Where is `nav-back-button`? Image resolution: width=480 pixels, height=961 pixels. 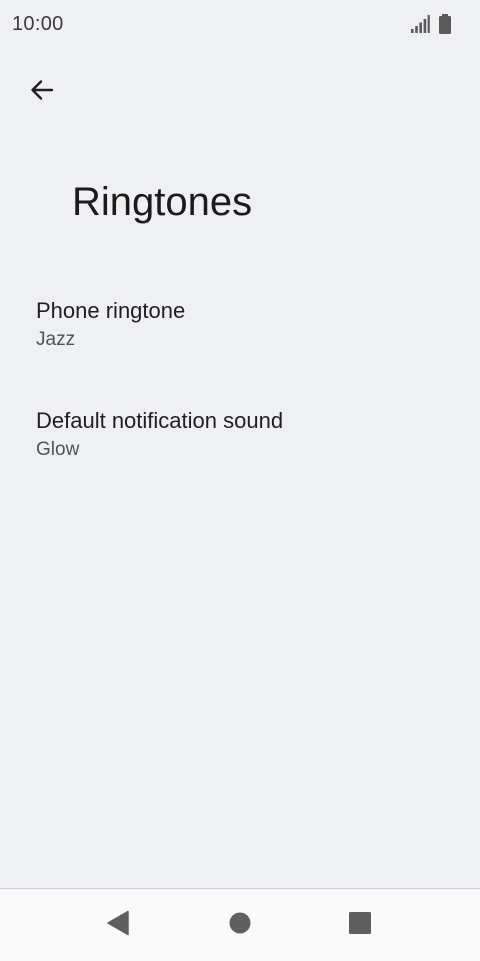 nav-back-button is located at coordinates (118, 925).